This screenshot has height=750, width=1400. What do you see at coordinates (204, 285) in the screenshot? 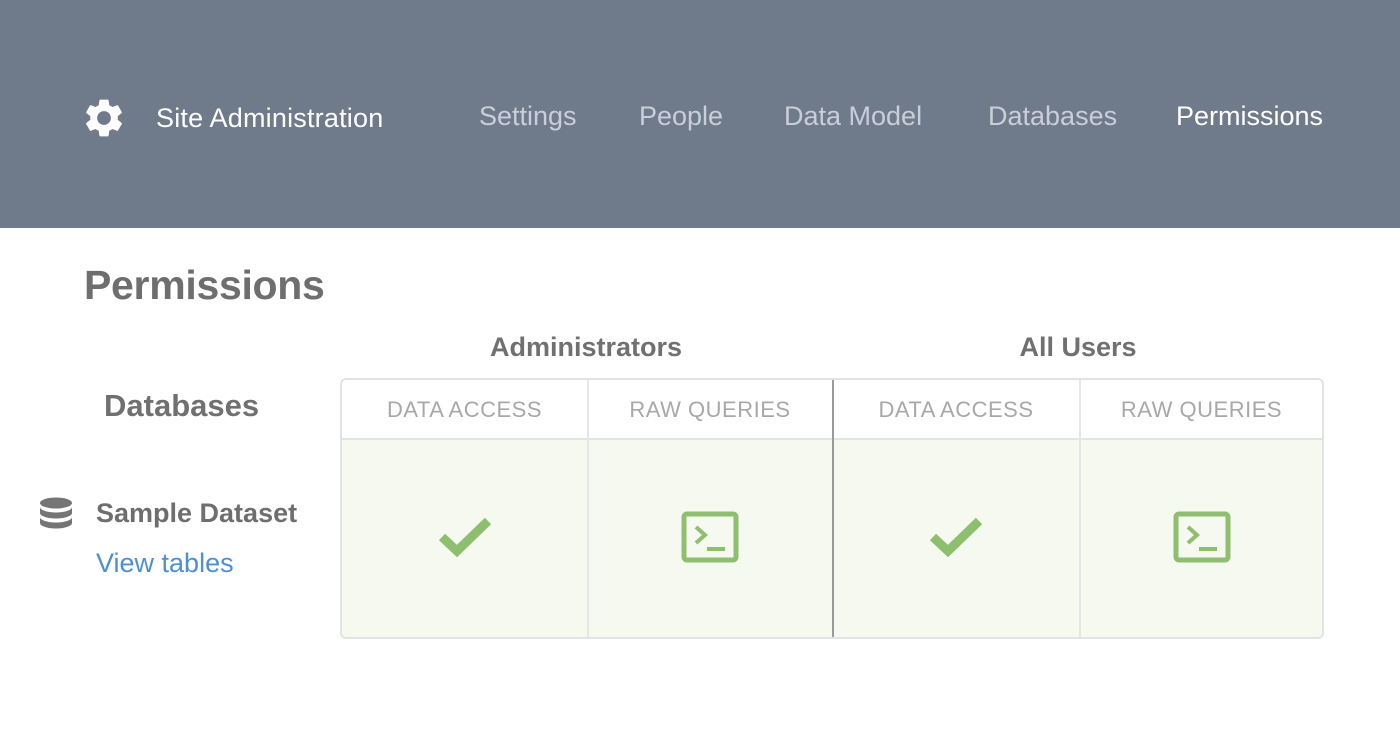
I see `page-title: Permissions` at bounding box center [204, 285].